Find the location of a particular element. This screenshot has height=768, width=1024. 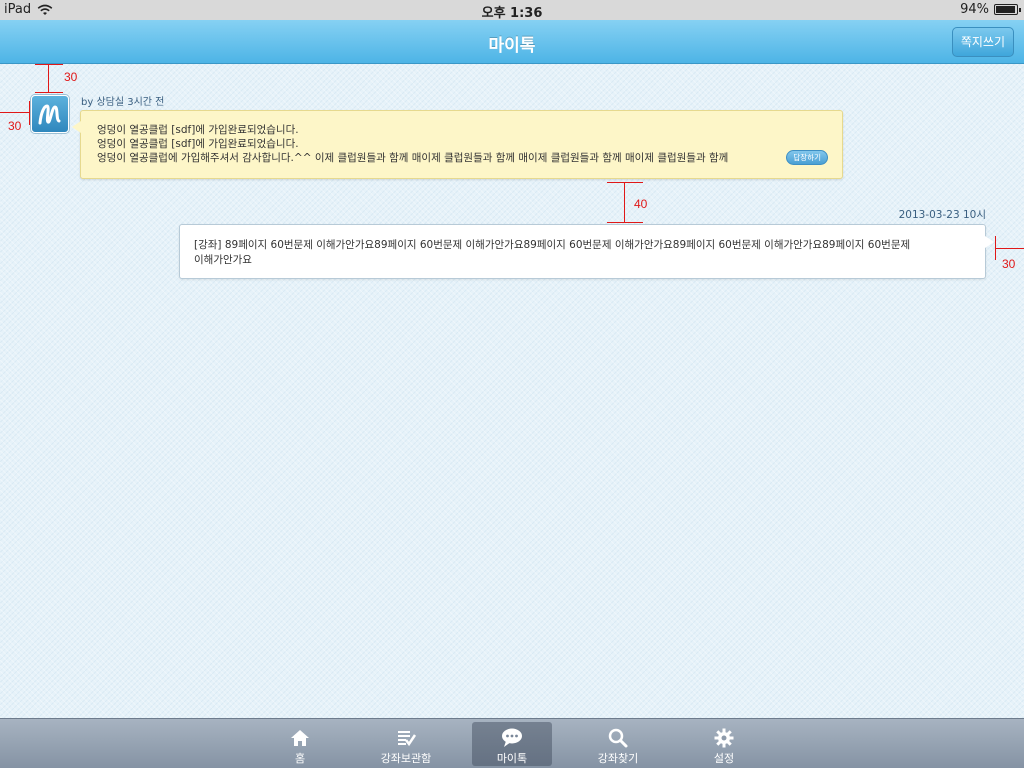

navigation-bar: 마이톡 쪽지쓰기 is located at coordinates (512, 42).